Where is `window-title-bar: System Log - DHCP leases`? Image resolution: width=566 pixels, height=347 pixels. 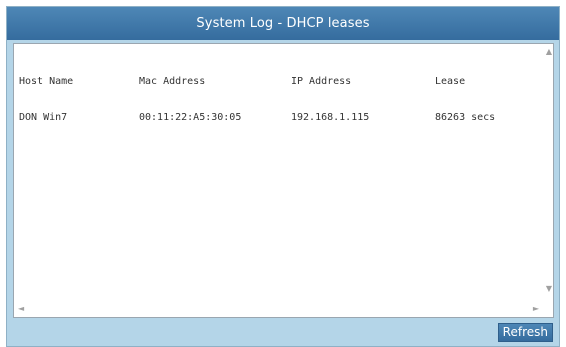
window-title-bar: System Log - DHCP leases is located at coordinates (283, 23).